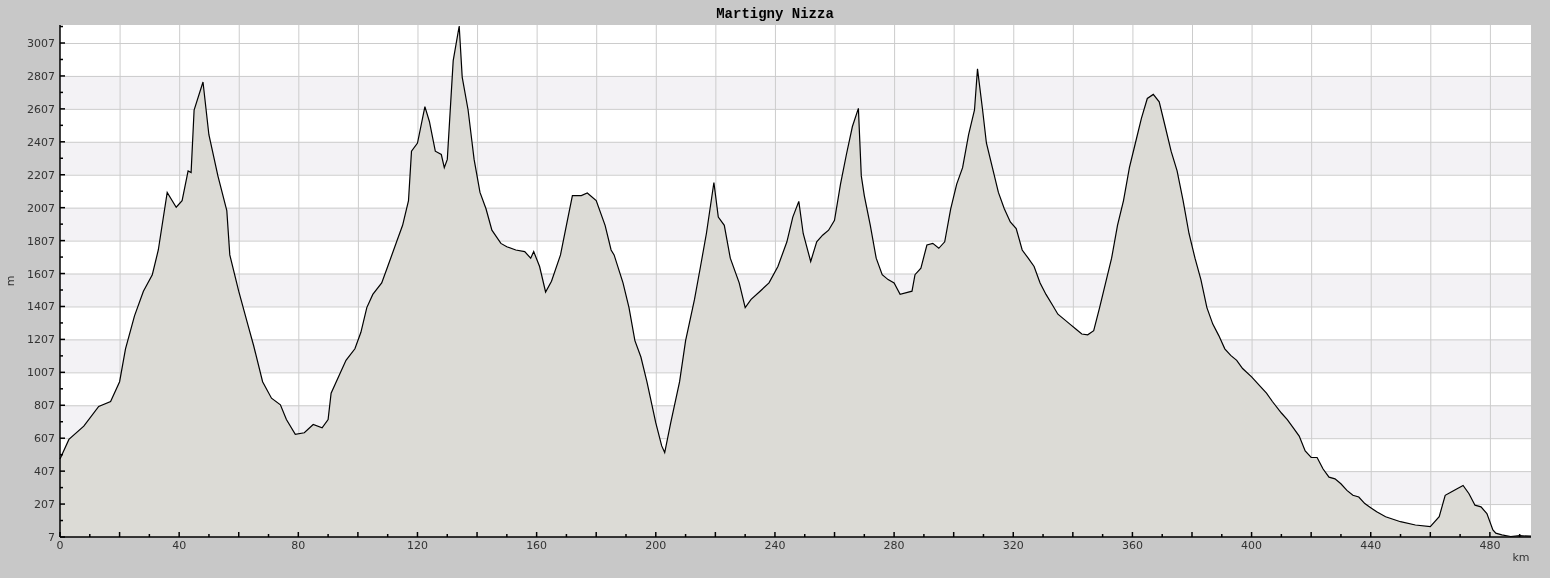 The width and height of the screenshot is (1550, 578). What do you see at coordinates (44, 439) in the screenshot?
I see `y-tick-label: 607` at bounding box center [44, 439].